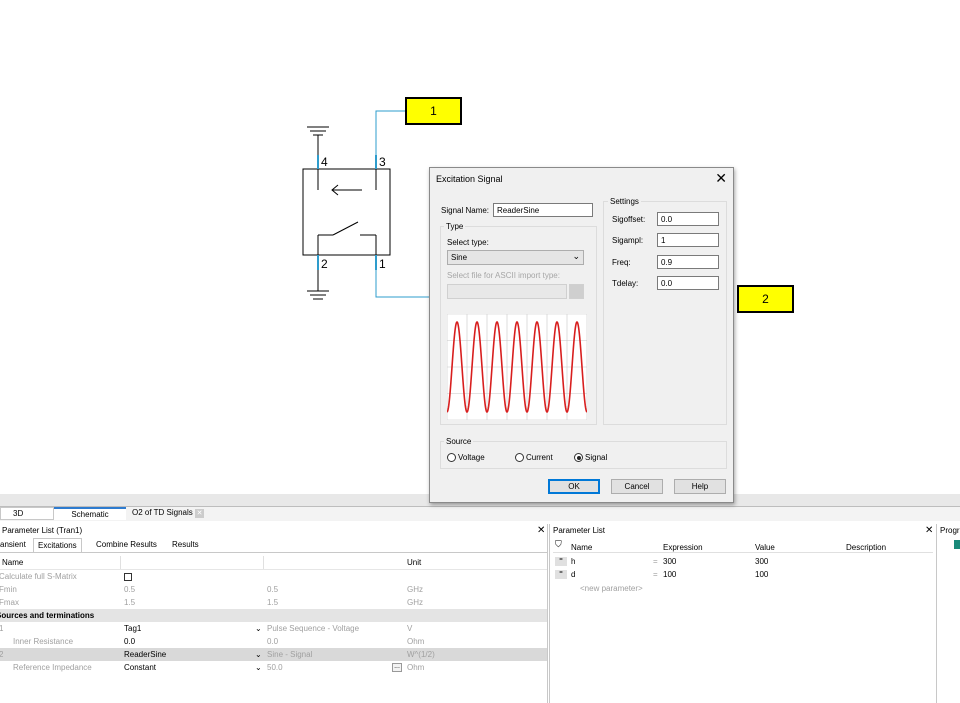  What do you see at coordinates (700, 486) in the screenshot?
I see `help-button: Help` at bounding box center [700, 486].